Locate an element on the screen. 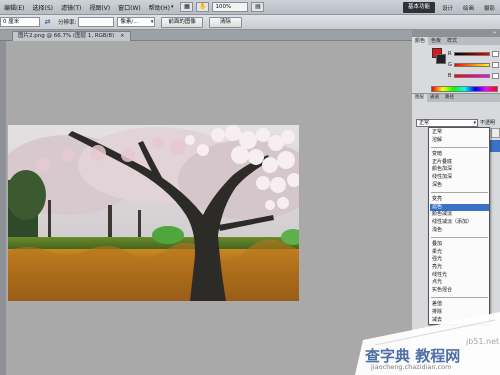  blue-channel-label: B is located at coordinates (450, 76).